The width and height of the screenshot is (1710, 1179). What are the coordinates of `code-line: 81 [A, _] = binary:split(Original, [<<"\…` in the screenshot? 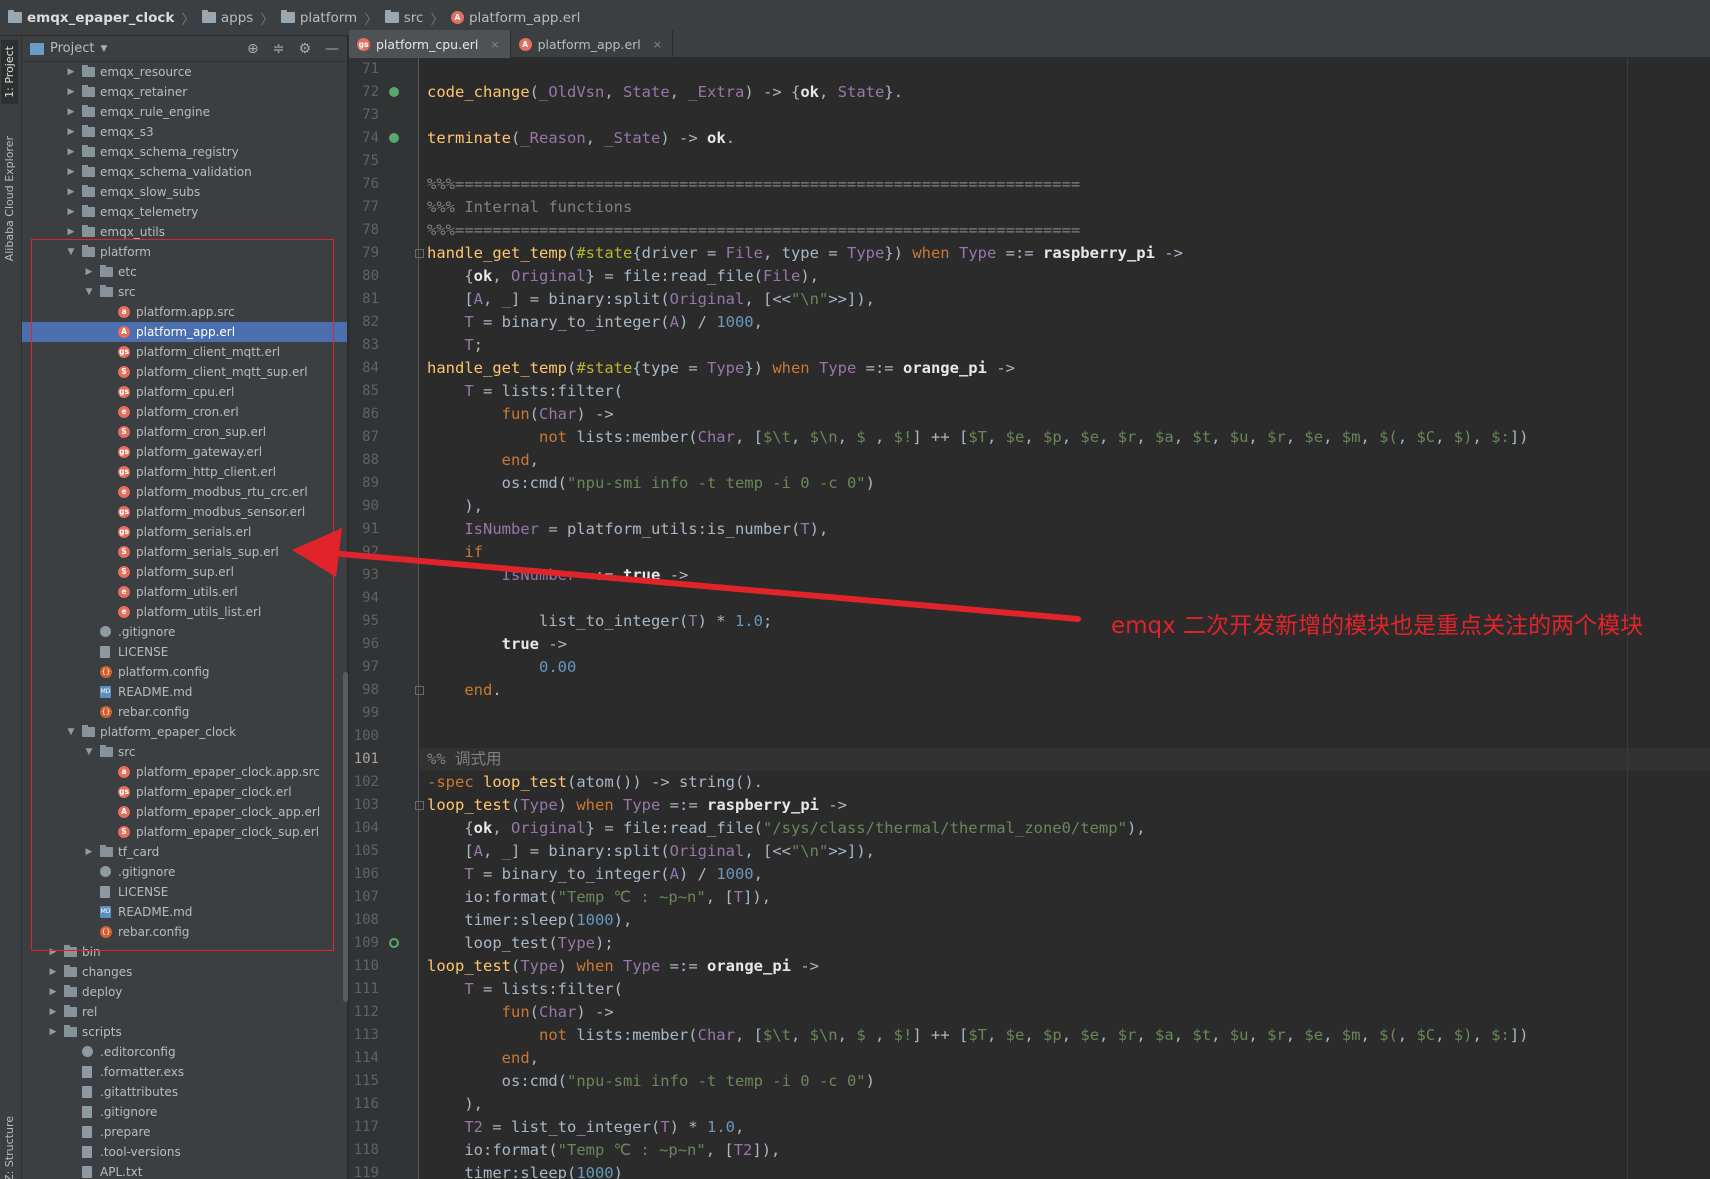 It's located at (1029, 299).